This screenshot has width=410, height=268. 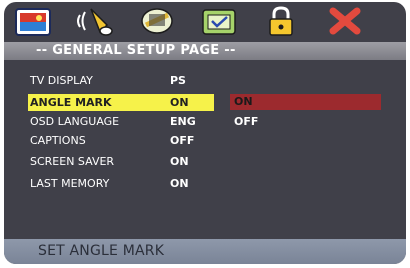 I want to click on menu-item-tv-display: TV DISPLAY PS, so click(x=121, y=80).